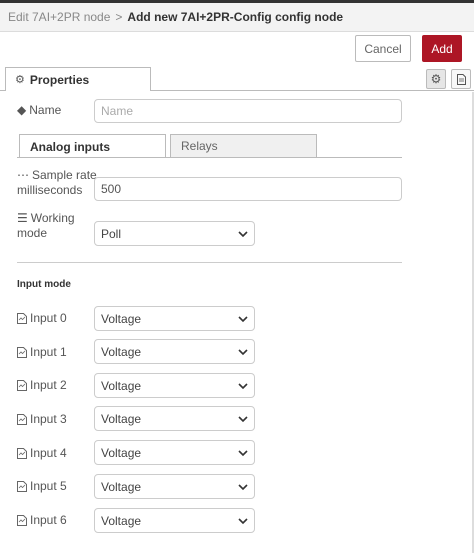 This screenshot has height=553, width=474. I want to click on add-button: Add, so click(442, 48).